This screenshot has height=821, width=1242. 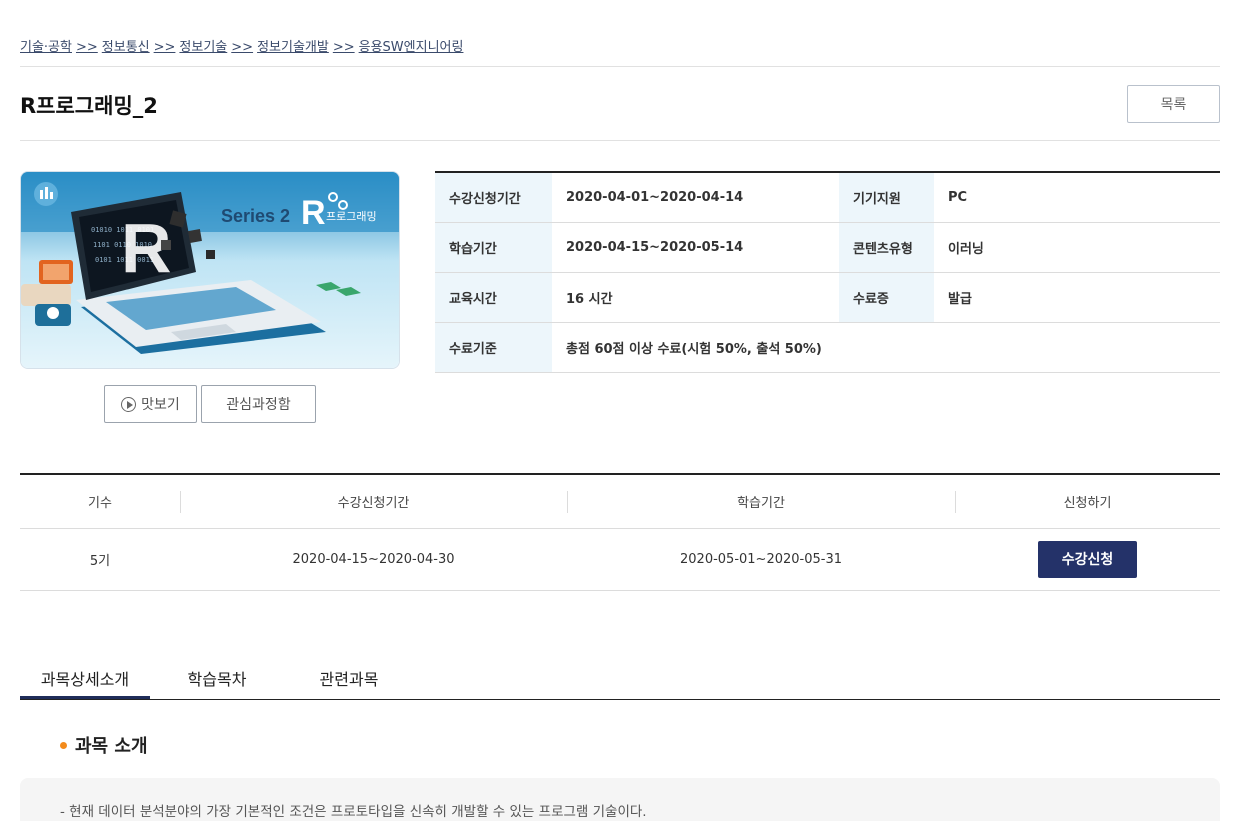 I want to click on section-title: 과목 소개, so click(x=104, y=745).